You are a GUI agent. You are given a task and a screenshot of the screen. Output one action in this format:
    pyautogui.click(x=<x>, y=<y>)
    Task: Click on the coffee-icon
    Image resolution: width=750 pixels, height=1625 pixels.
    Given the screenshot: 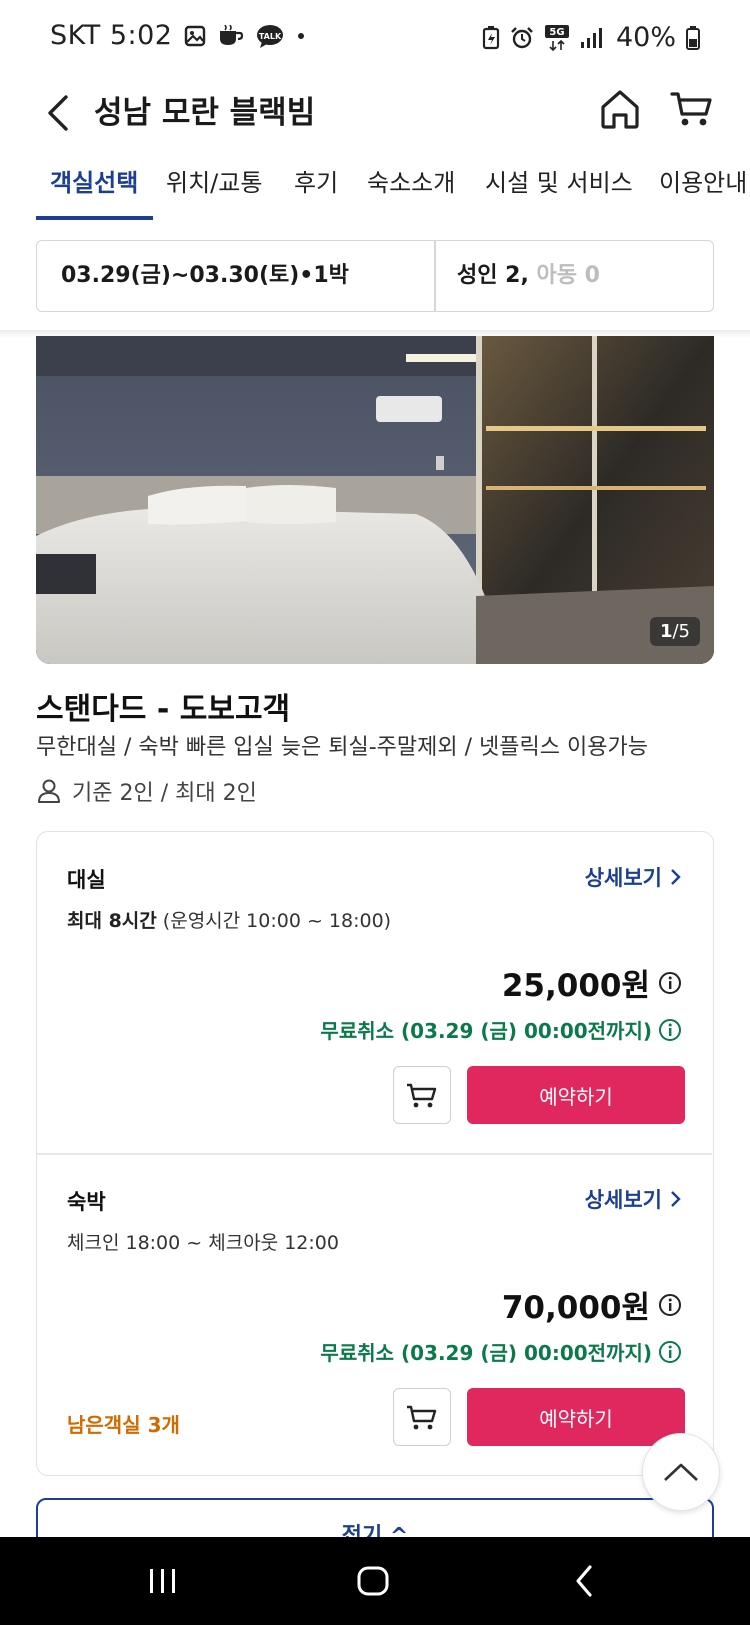 What is the action you would take?
    pyautogui.click(x=231, y=35)
    